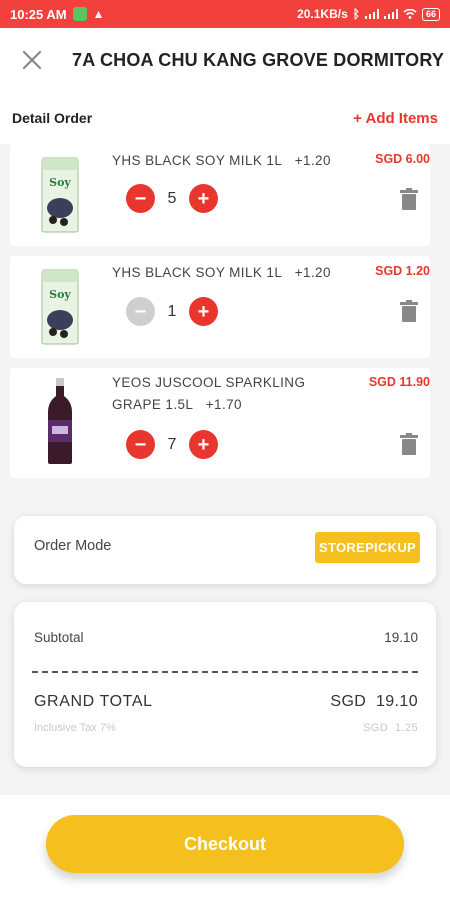 The height and width of the screenshot is (900, 450). I want to click on product-image-grape-drink, so click(60, 421).